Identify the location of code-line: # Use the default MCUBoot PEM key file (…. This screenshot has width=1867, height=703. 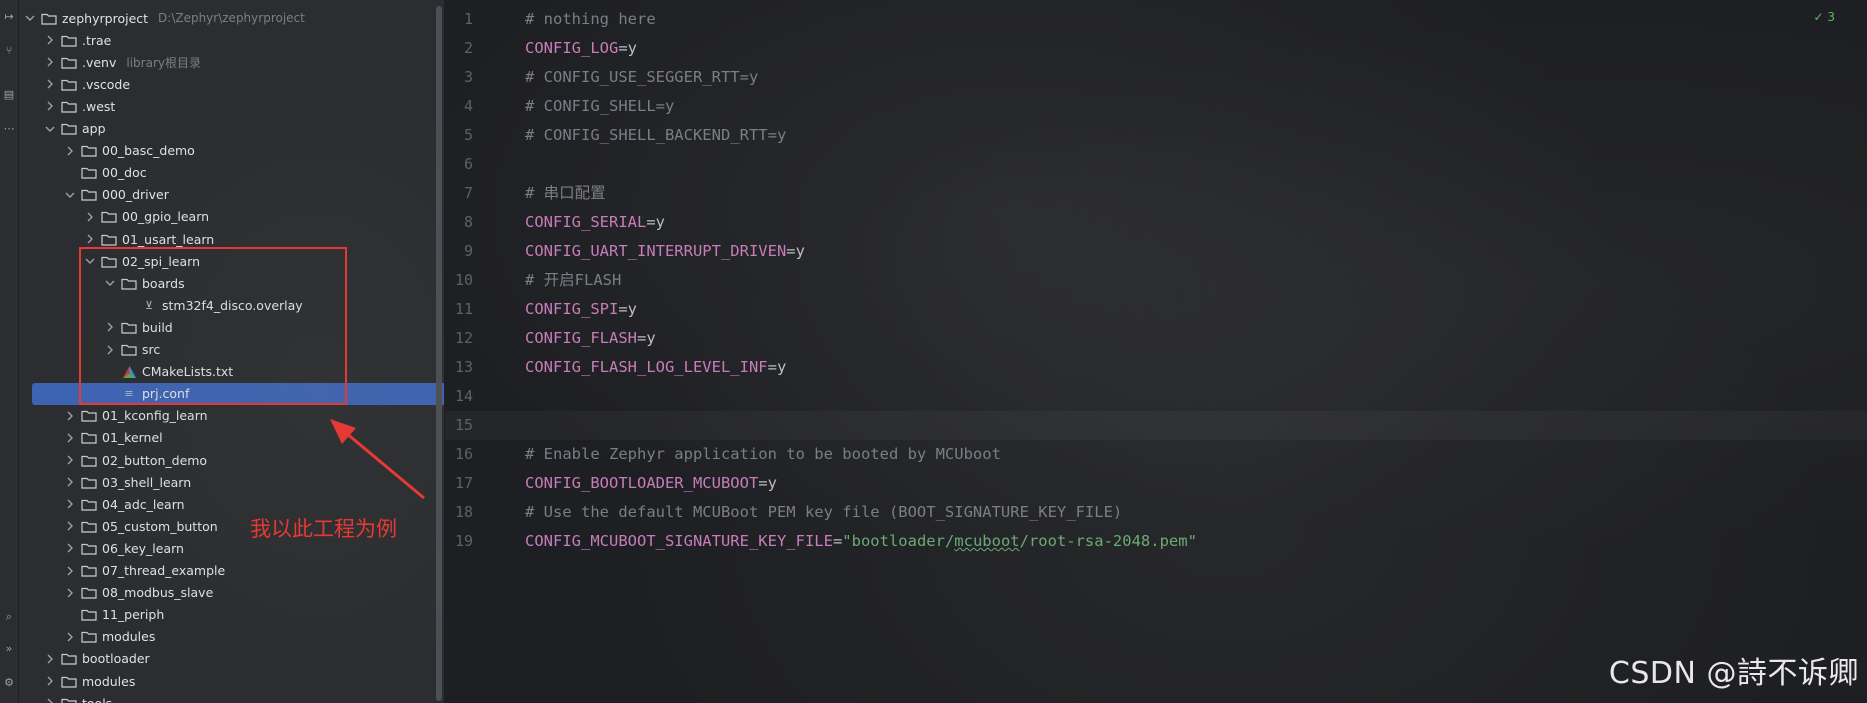
(823, 512).